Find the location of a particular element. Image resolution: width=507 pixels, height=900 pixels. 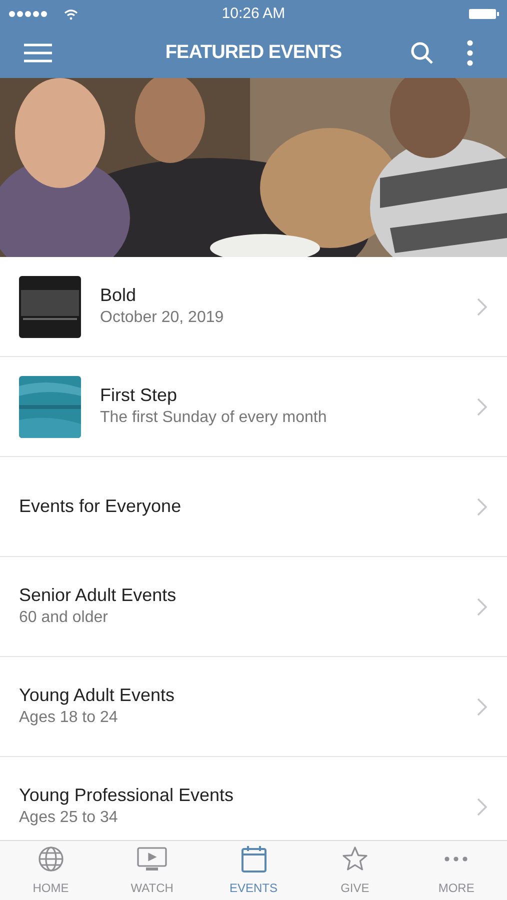

more-options-icon is located at coordinates (470, 53).